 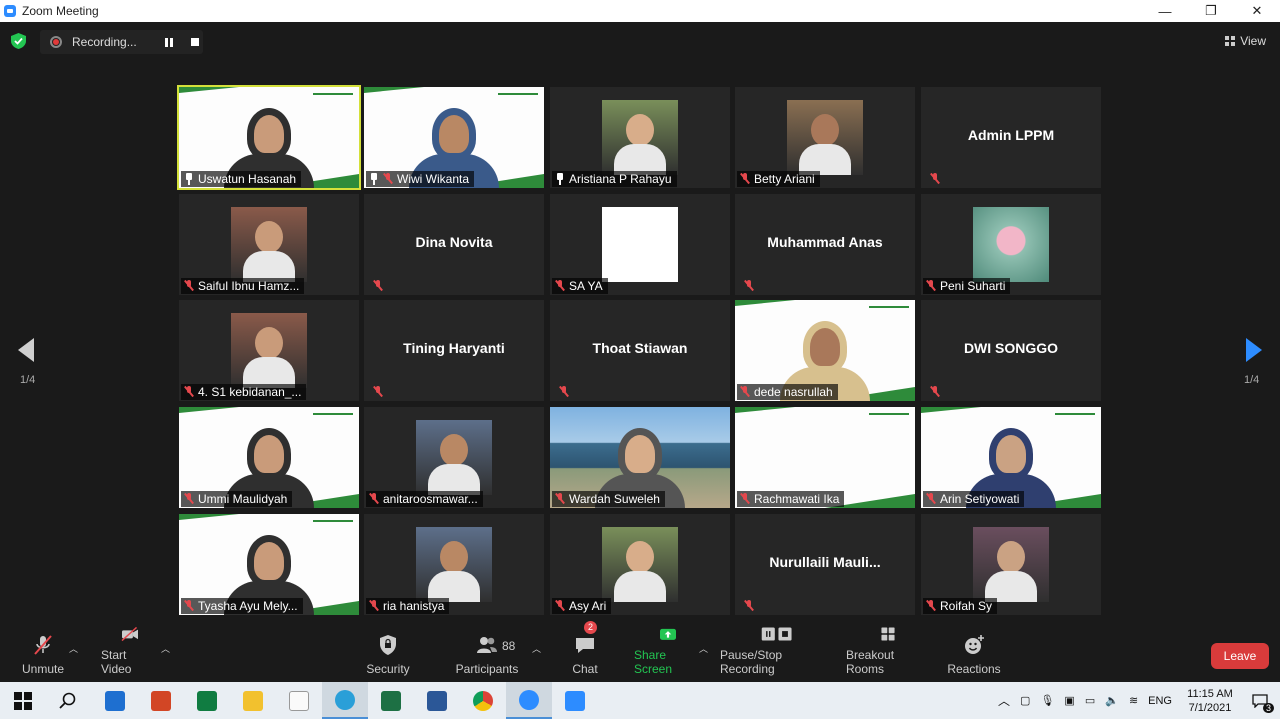 I want to click on tray-app-icon: ▢, so click(x=1025, y=700).